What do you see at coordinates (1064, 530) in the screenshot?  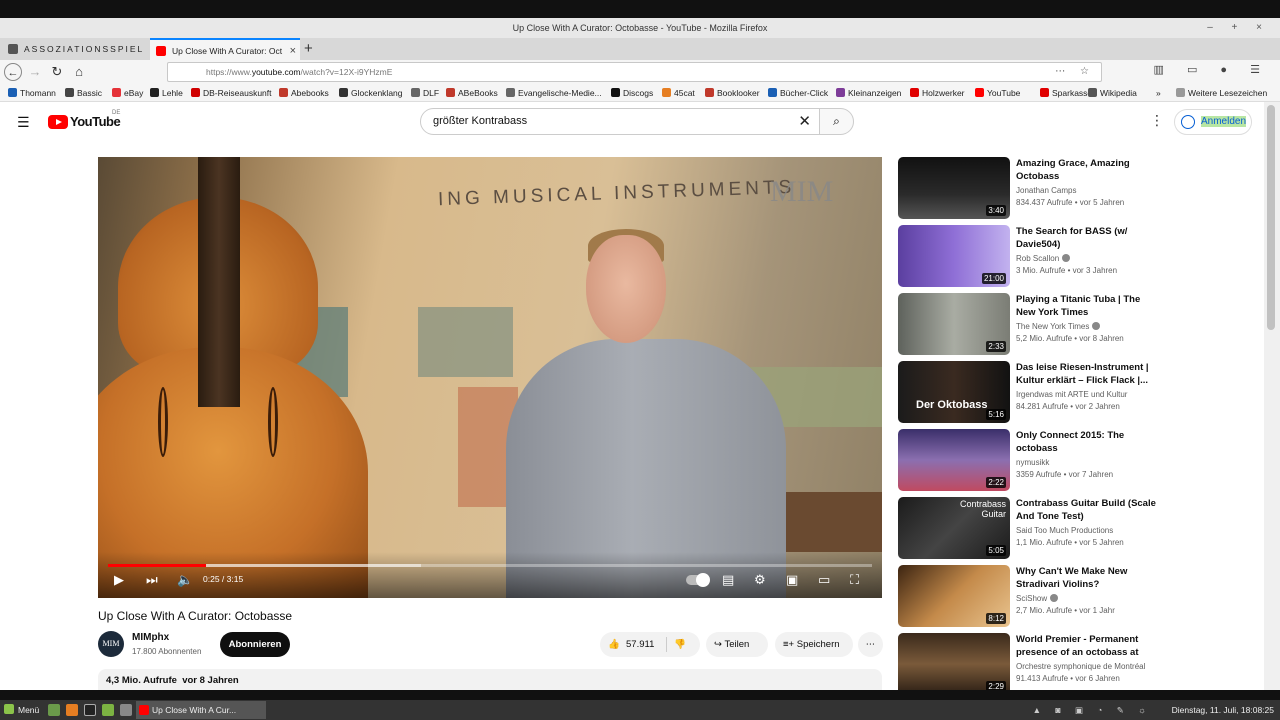 I see `related-video-channel: Said Too Much Productions` at bounding box center [1064, 530].